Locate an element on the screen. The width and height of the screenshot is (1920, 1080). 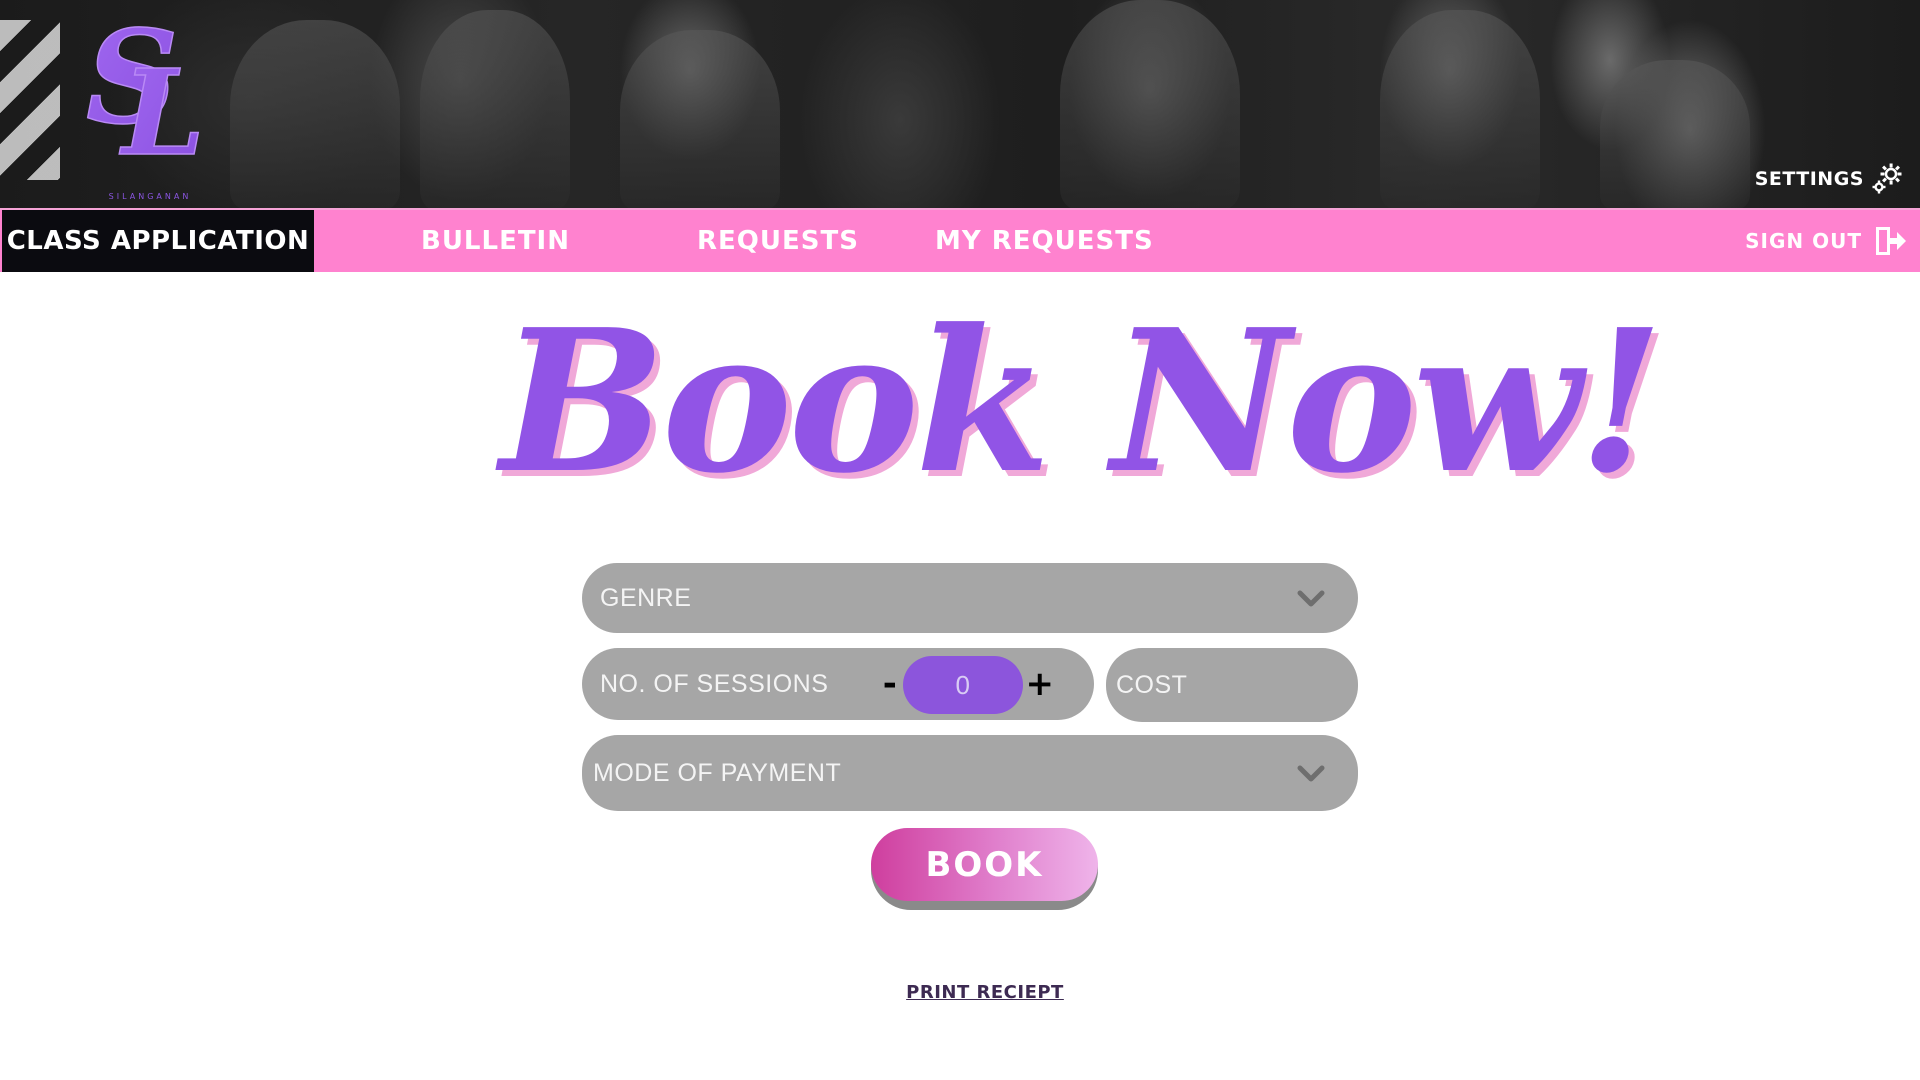
sign-out-icon is located at coordinates (1891, 241).